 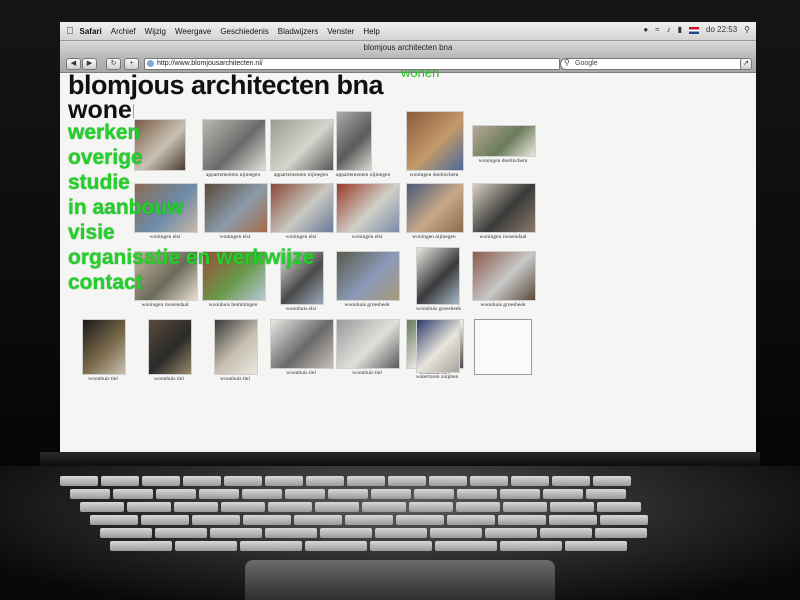 I want to click on reload-icon: ↻, so click(x=113, y=64).